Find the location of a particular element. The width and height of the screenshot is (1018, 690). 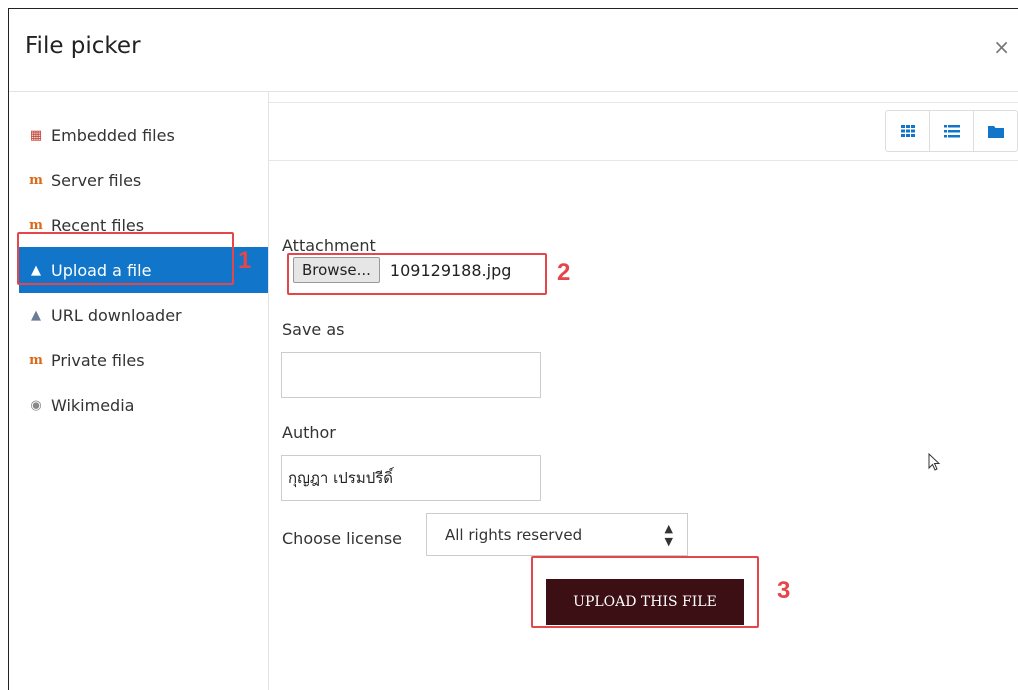

author-label: Author is located at coordinates (309, 432).